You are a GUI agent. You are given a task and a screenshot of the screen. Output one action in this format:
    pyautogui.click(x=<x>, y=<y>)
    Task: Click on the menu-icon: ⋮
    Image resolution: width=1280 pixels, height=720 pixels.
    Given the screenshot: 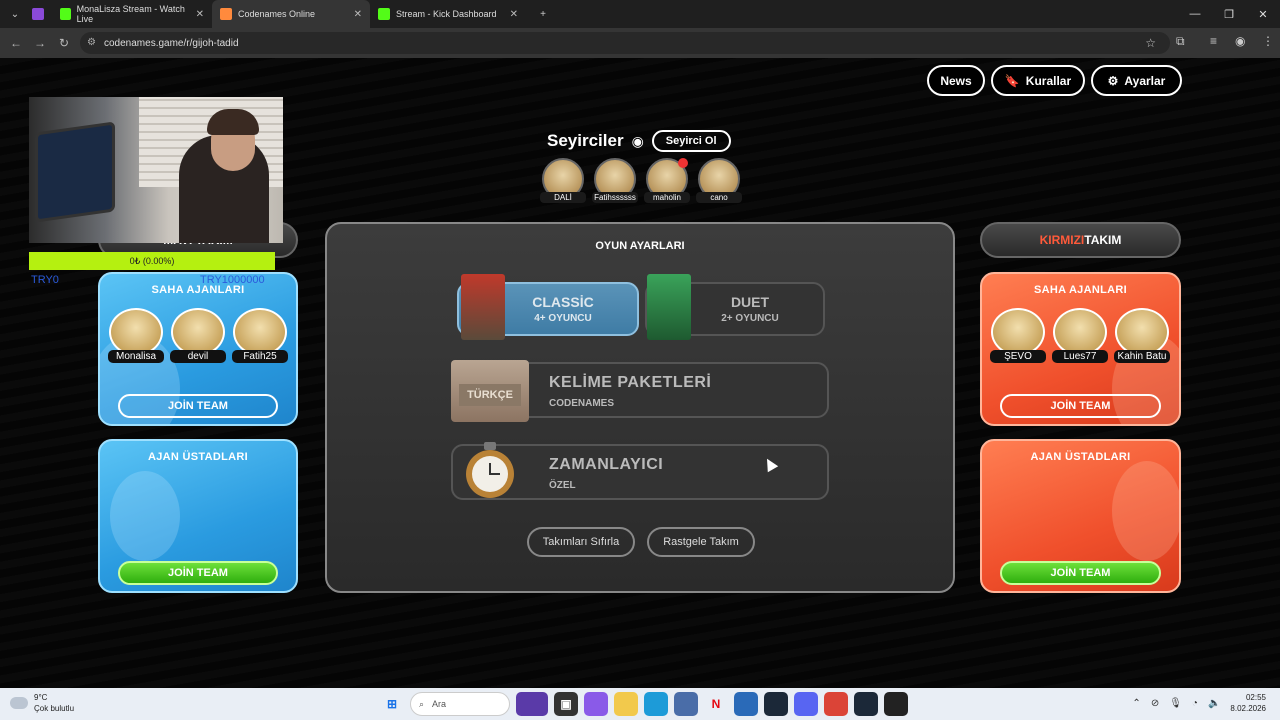 What is the action you would take?
    pyautogui.click(x=1268, y=41)
    